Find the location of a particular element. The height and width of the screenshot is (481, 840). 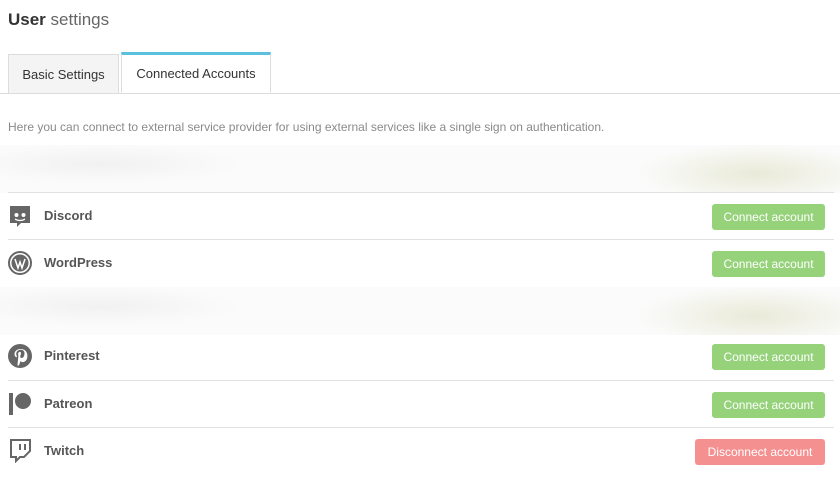

account-name: Discord is located at coordinates (68, 215).